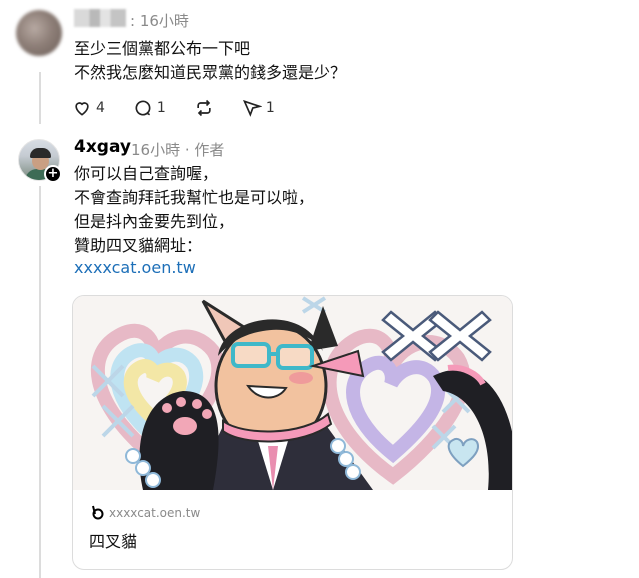 The image size is (639, 578). Describe the element at coordinates (210, 72) in the screenshot. I see `post-text-line: 不然我怎麼知道民眾黨的錢多還是少？` at that location.